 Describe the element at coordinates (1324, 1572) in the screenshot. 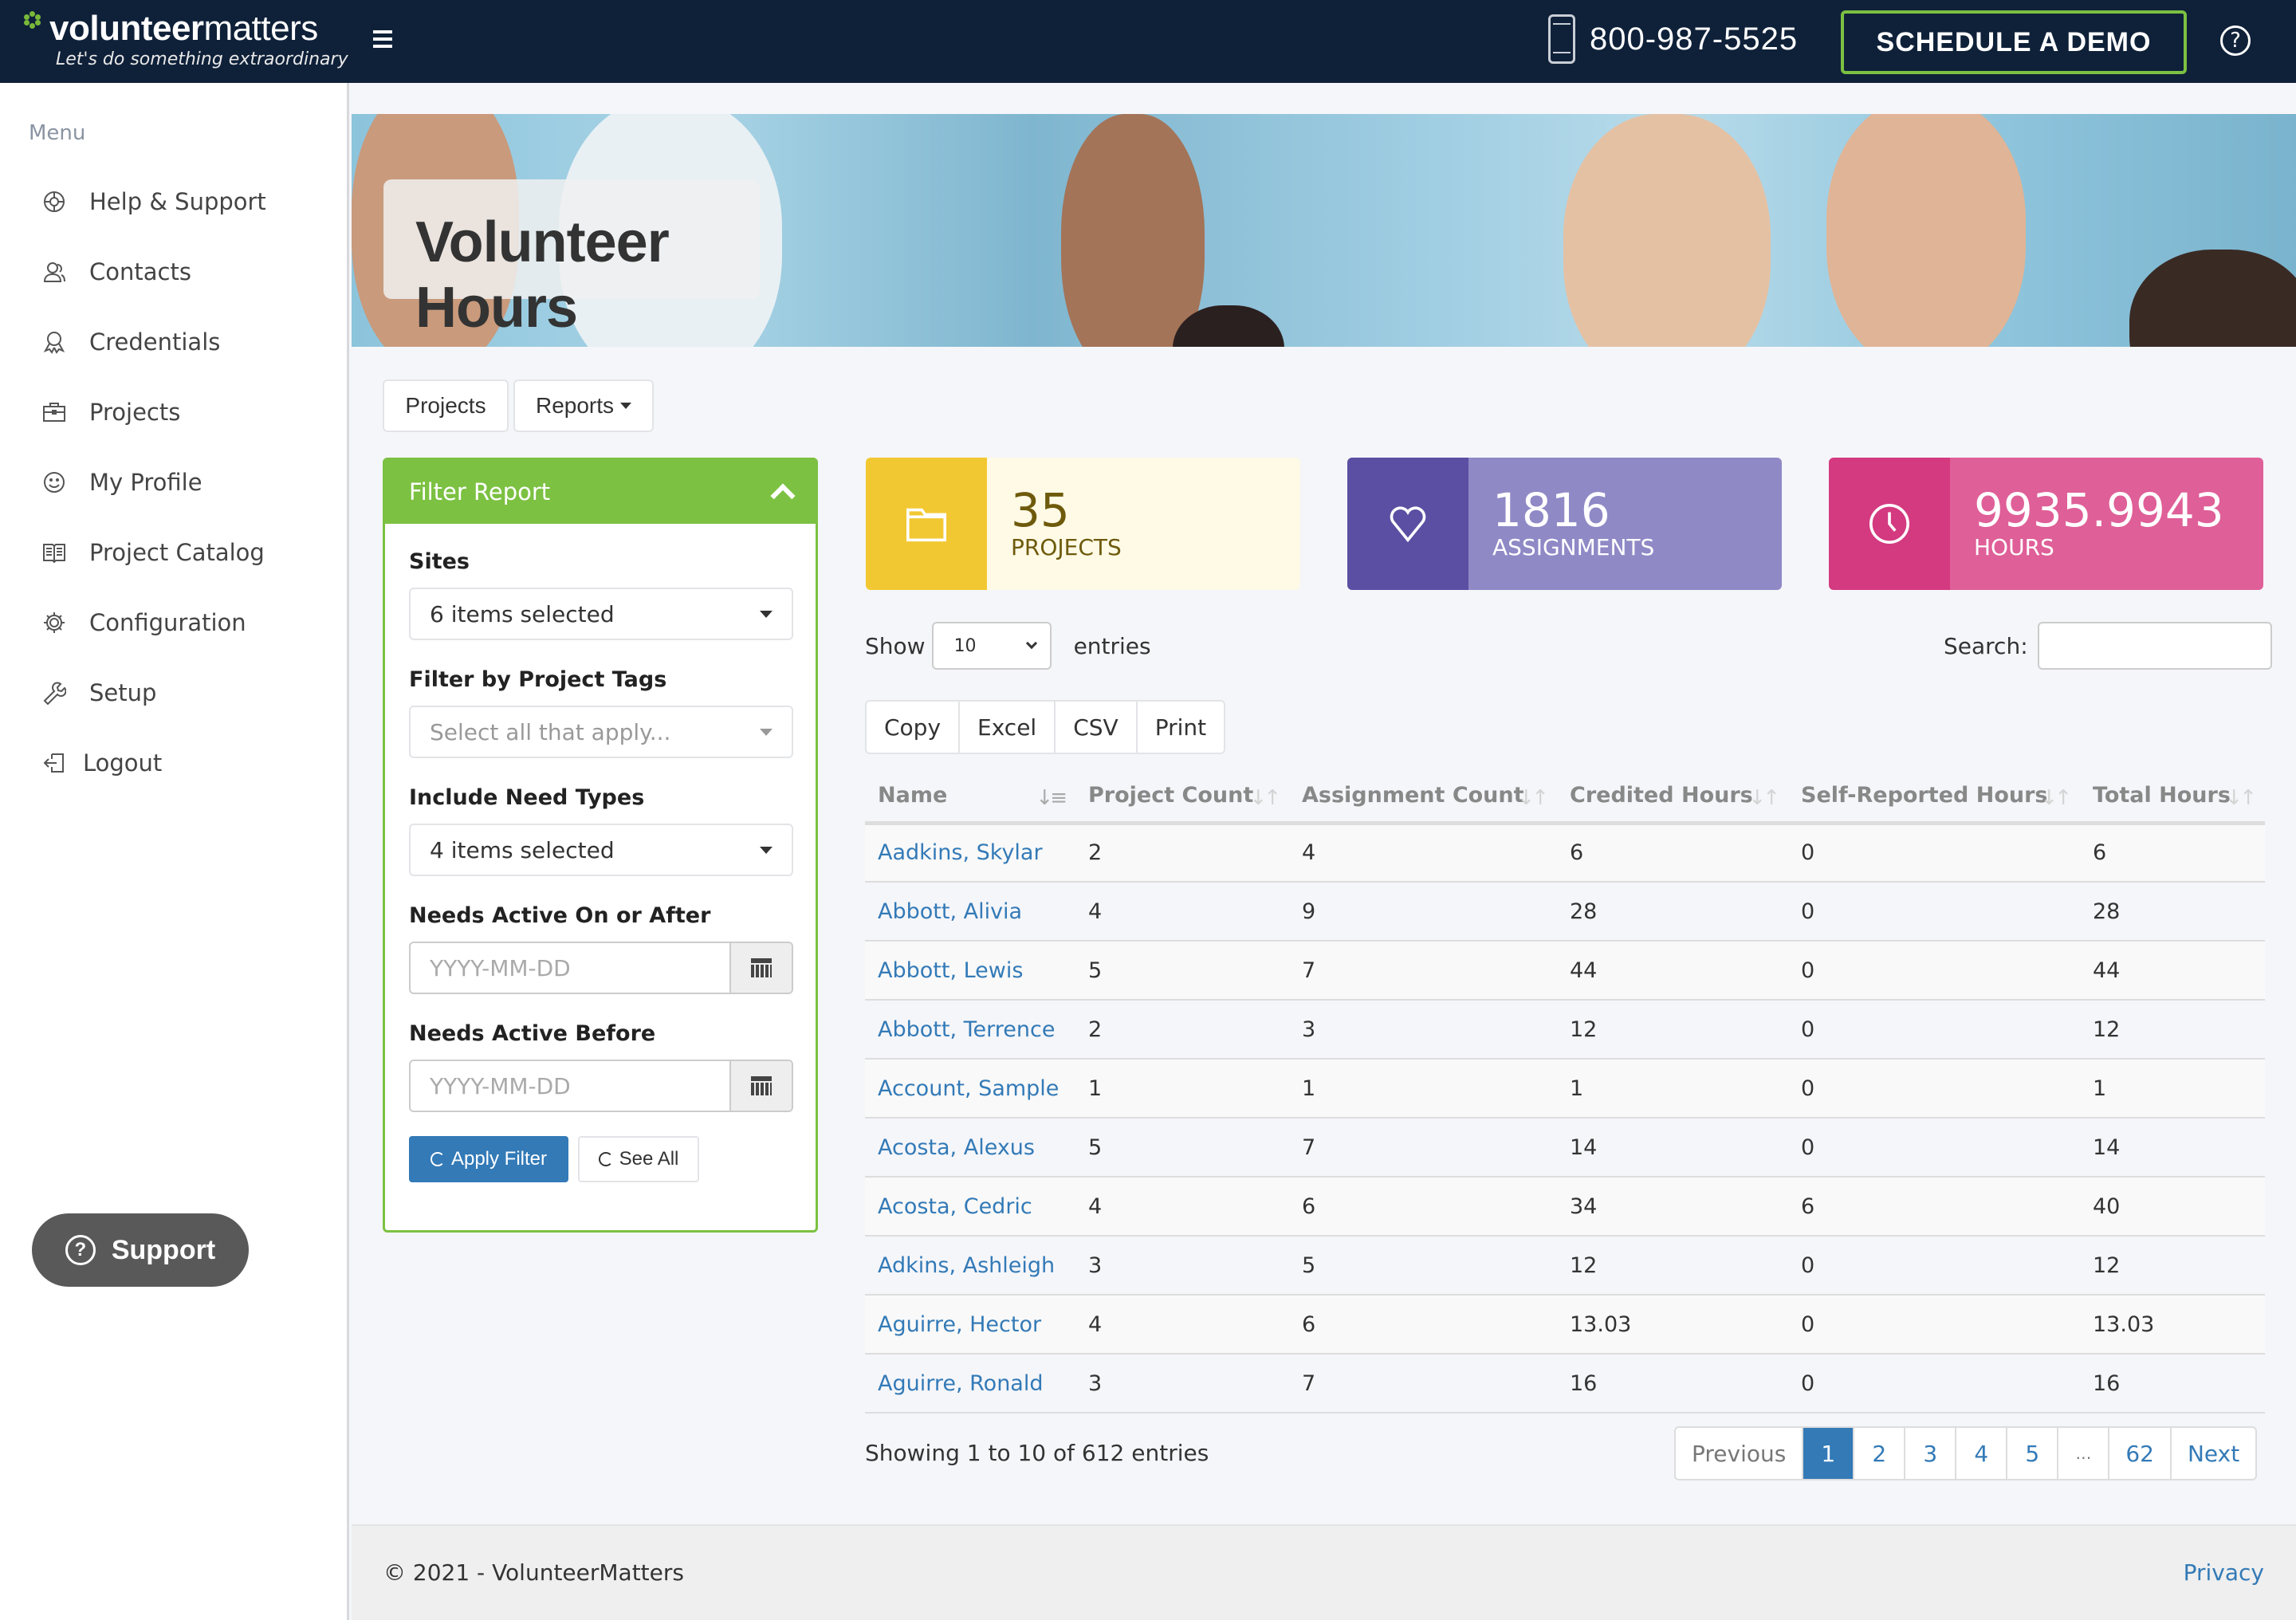

I see `footer: © 2021 - VolunteerMatters Privacy` at that location.